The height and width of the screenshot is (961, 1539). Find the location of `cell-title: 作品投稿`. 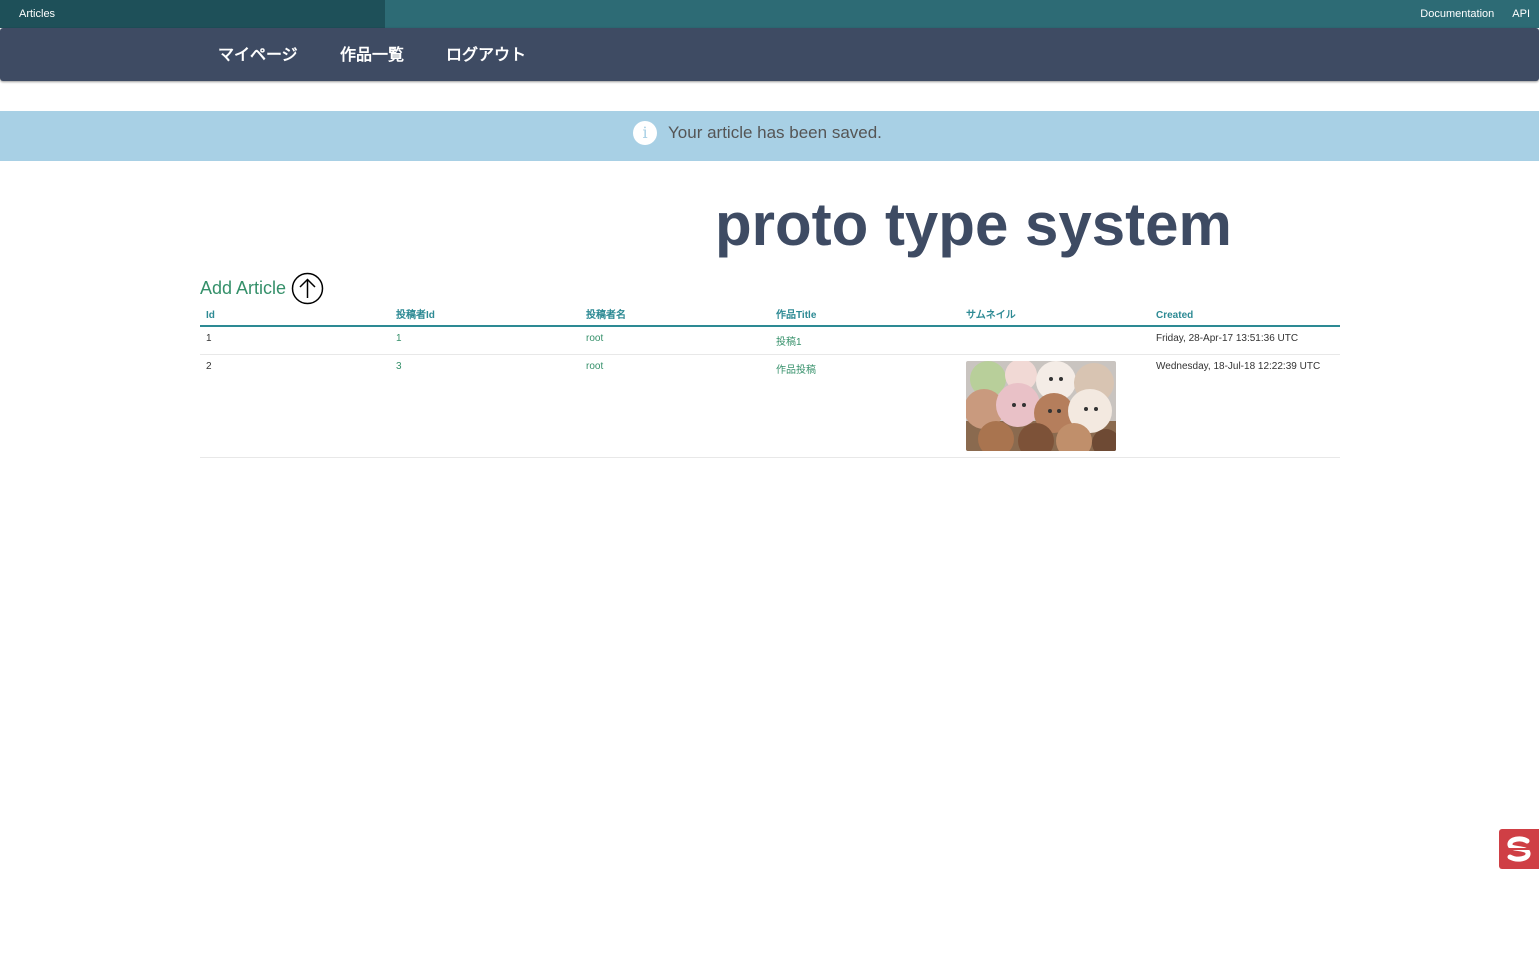

cell-title: 作品投稿 is located at coordinates (865, 406).